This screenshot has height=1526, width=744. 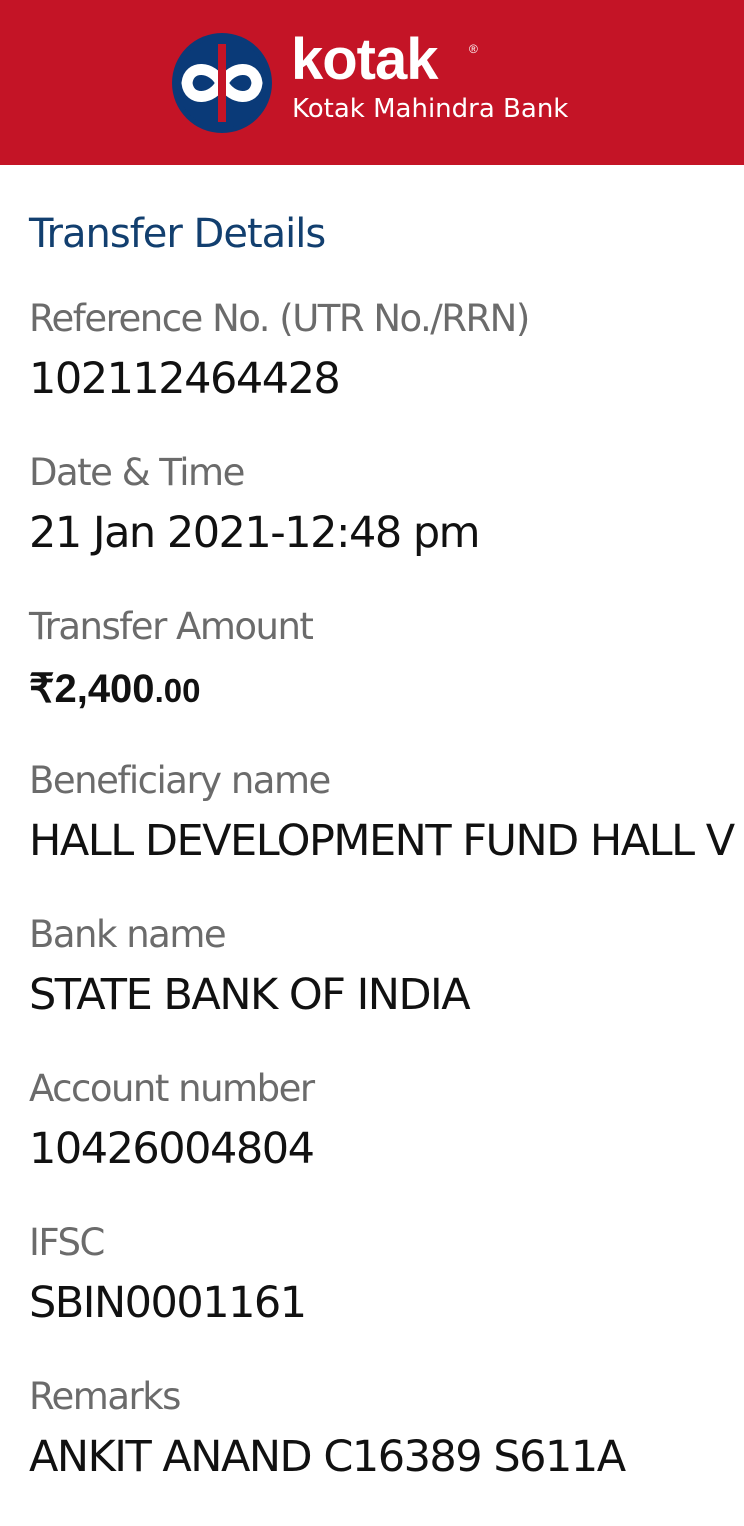 What do you see at coordinates (255, 533) in the screenshot?
I see `datetime-value: 21 Jan 2021-12:48 pm` at bounding box center [255, 533].